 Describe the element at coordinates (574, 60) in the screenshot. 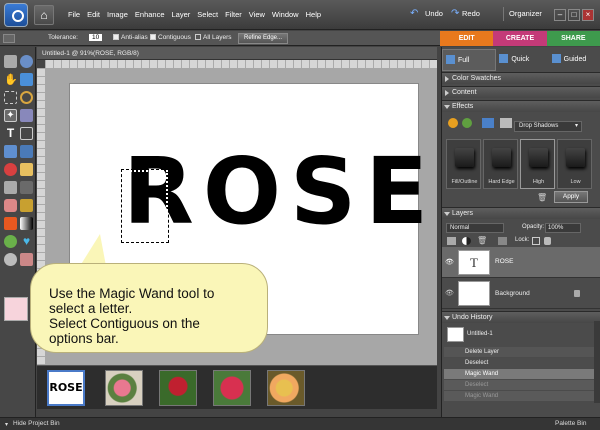

I see `tab-guided: Guided` at that location.